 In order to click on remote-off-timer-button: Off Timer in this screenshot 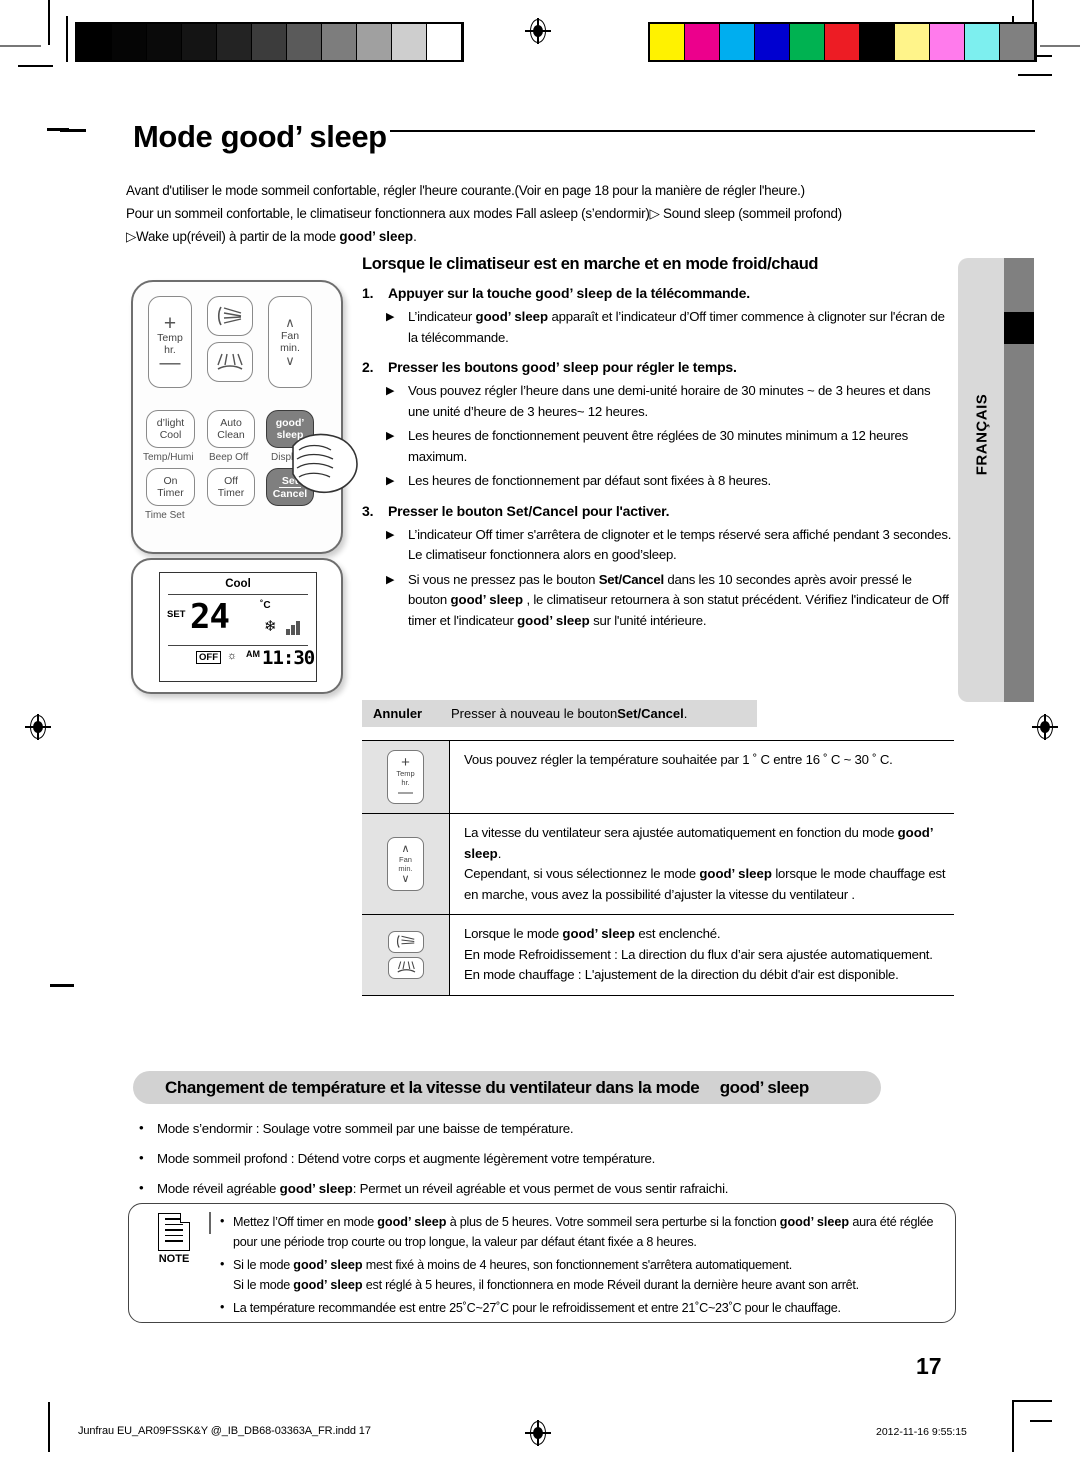, I will do `click(231, 487)`.